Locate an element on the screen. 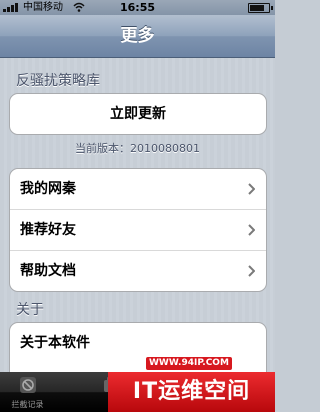  version-label: 当前版本：2010080801 is located at coordinates (137, 148).